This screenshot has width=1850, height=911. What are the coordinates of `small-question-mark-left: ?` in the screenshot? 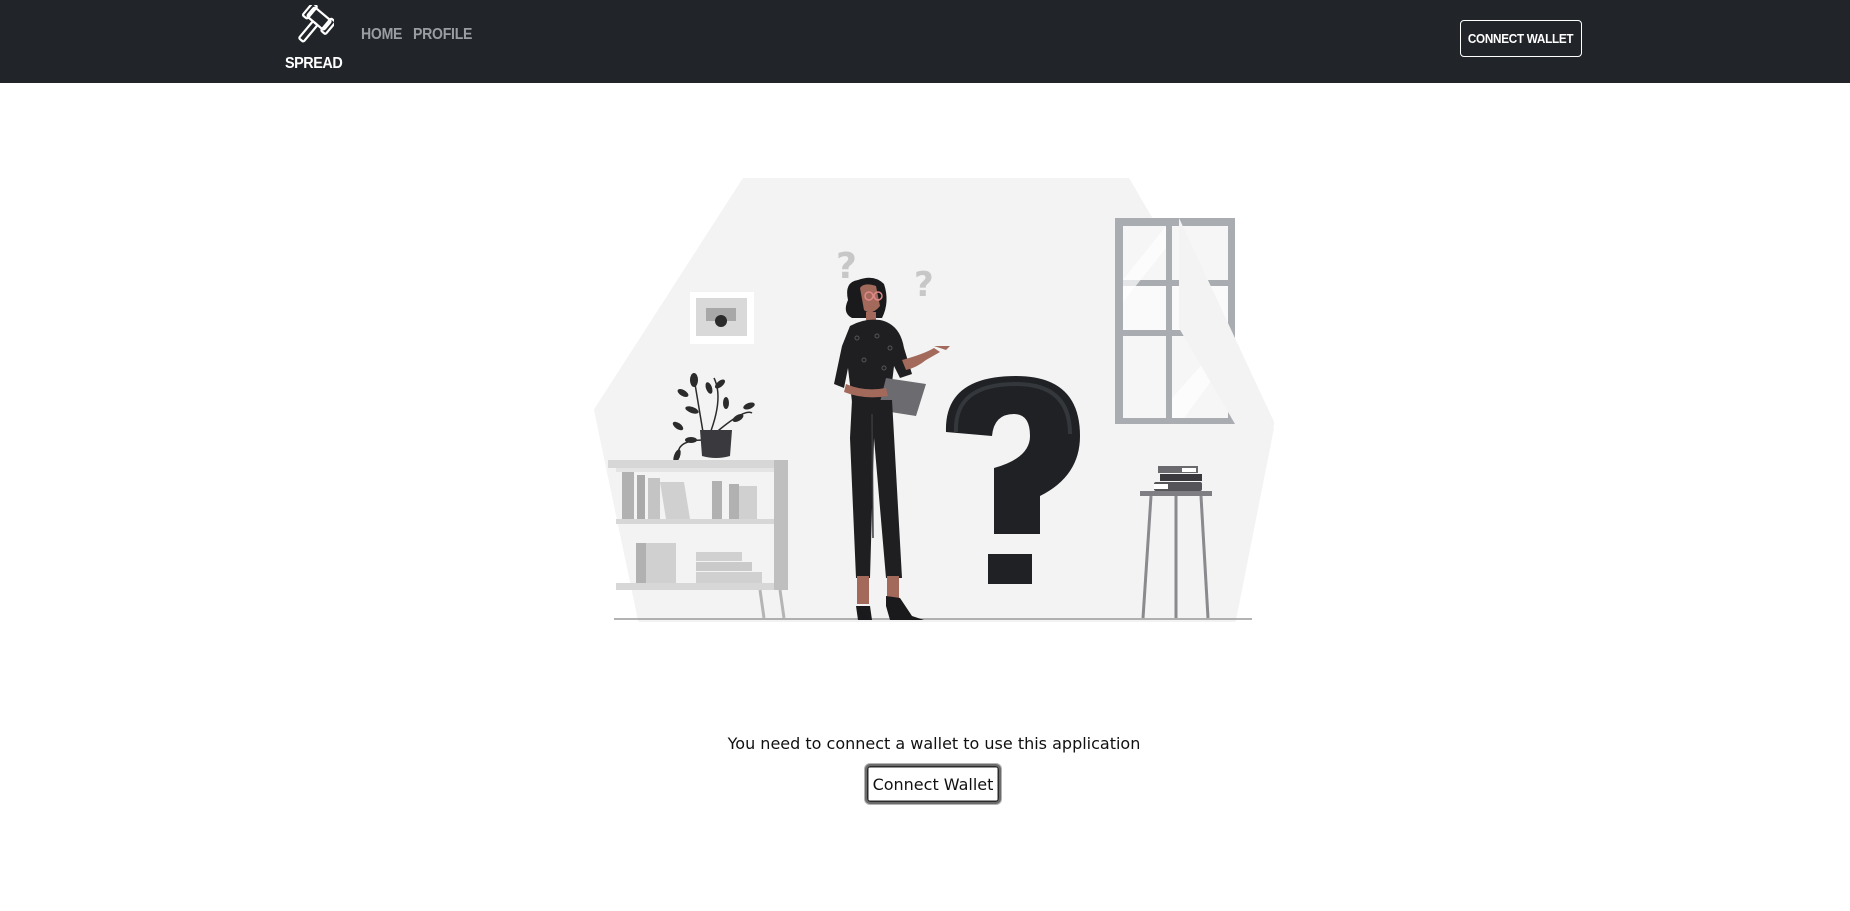 It's located at (846, 266).